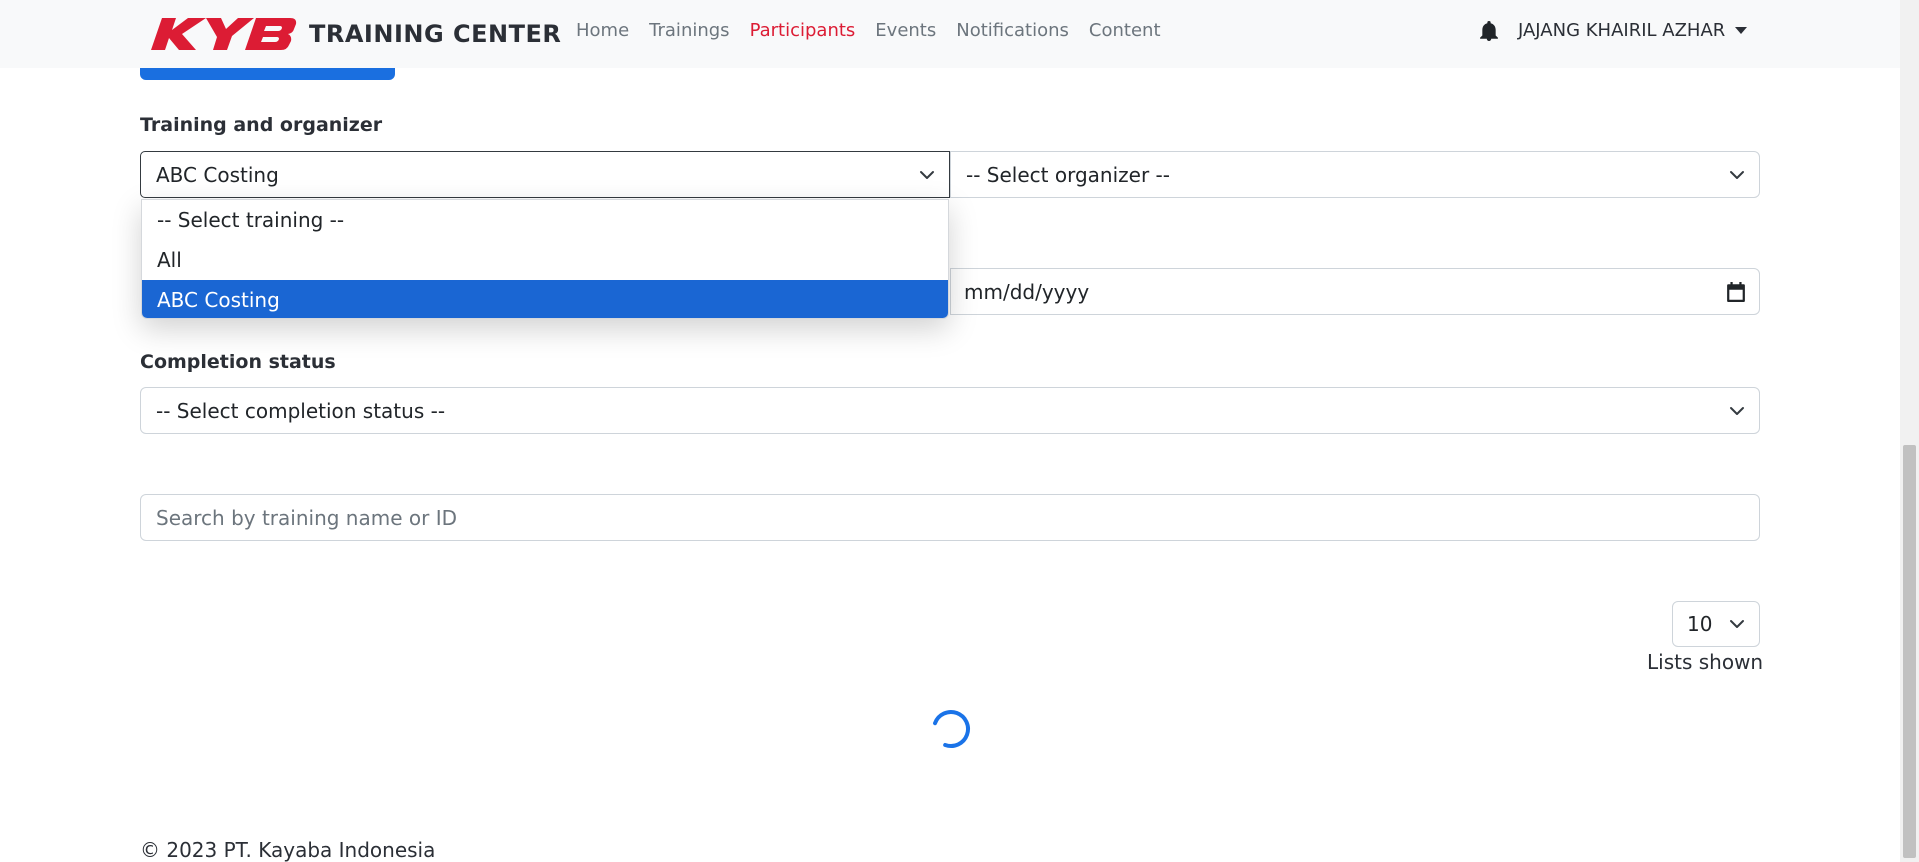  Describe the element at coordinates (1705, 662) in the screenshot. I see `lists-shown-label: Lists shown` at that location.